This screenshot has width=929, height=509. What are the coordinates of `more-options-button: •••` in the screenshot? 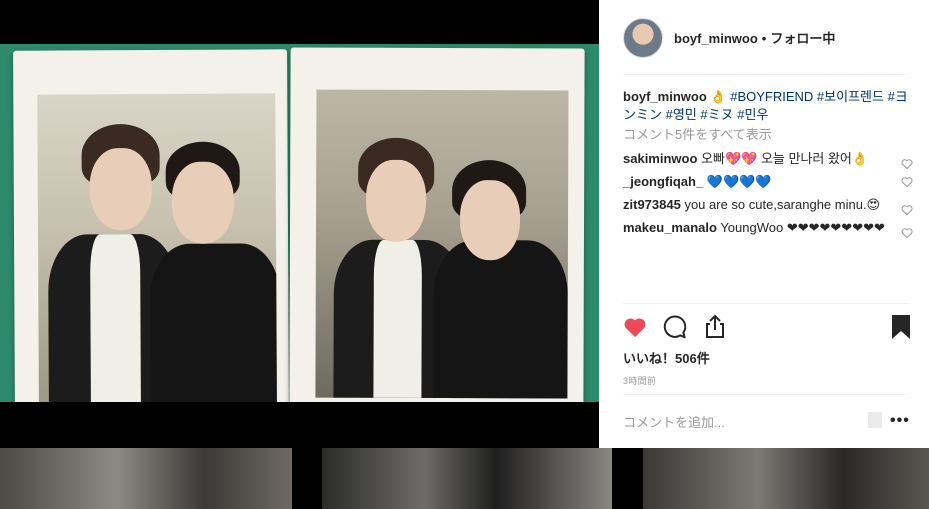 It's located at (900, 421).